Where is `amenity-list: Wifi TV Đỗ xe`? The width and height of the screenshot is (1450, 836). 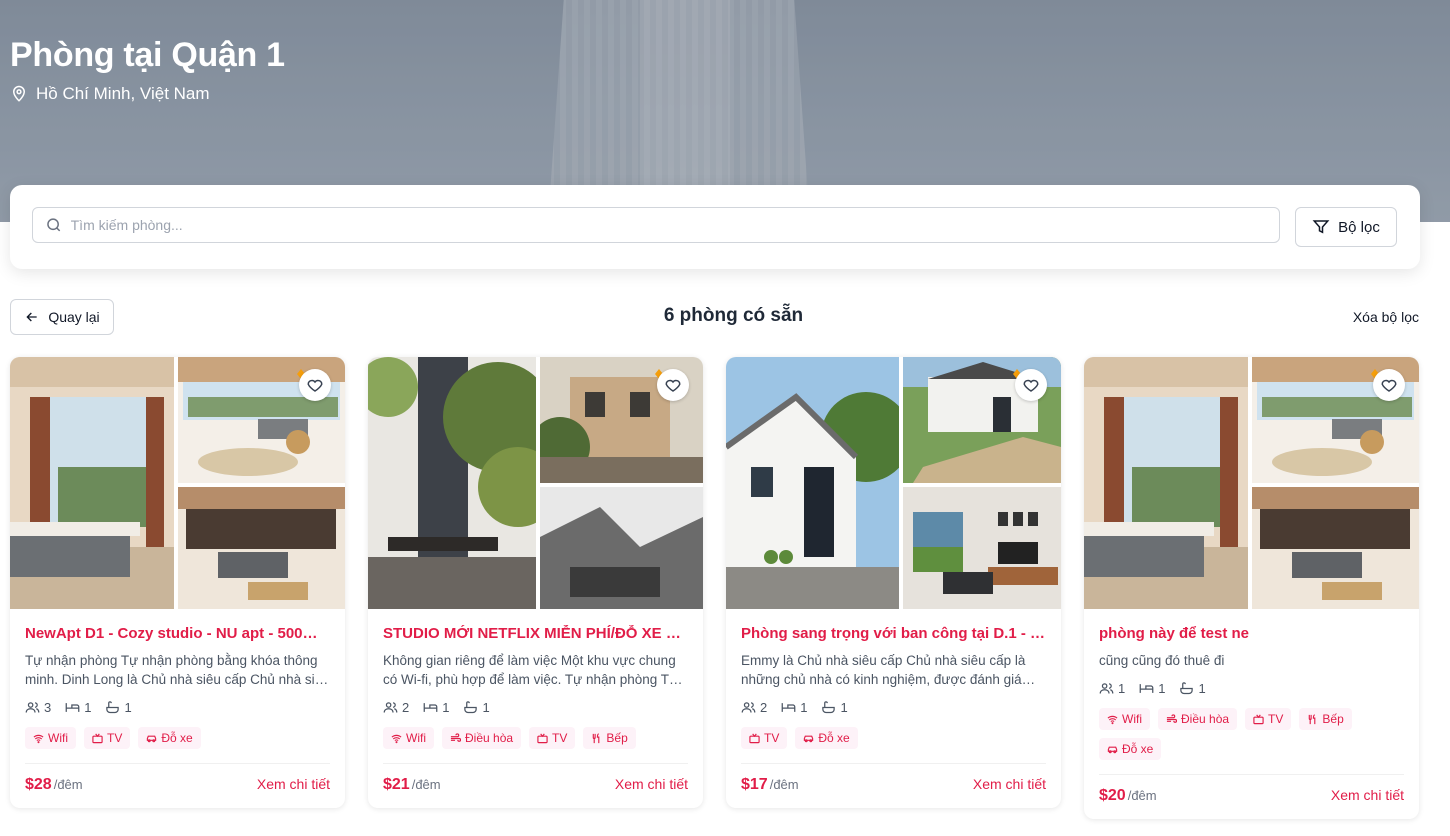
amenity-list: Wifi TV Đỗ xe is located at coordinates (177, 738).